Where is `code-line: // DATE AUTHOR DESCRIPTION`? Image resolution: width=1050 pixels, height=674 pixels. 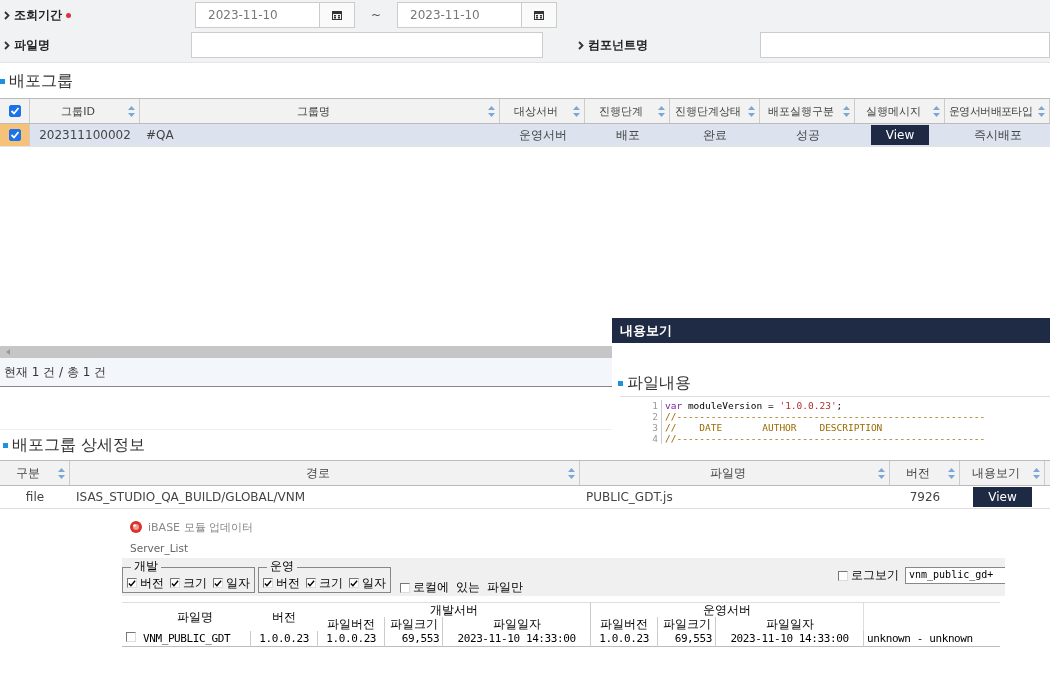
code-line: // DATE AUTHOR DESCRIPTION is located at coordinates (774, 427).